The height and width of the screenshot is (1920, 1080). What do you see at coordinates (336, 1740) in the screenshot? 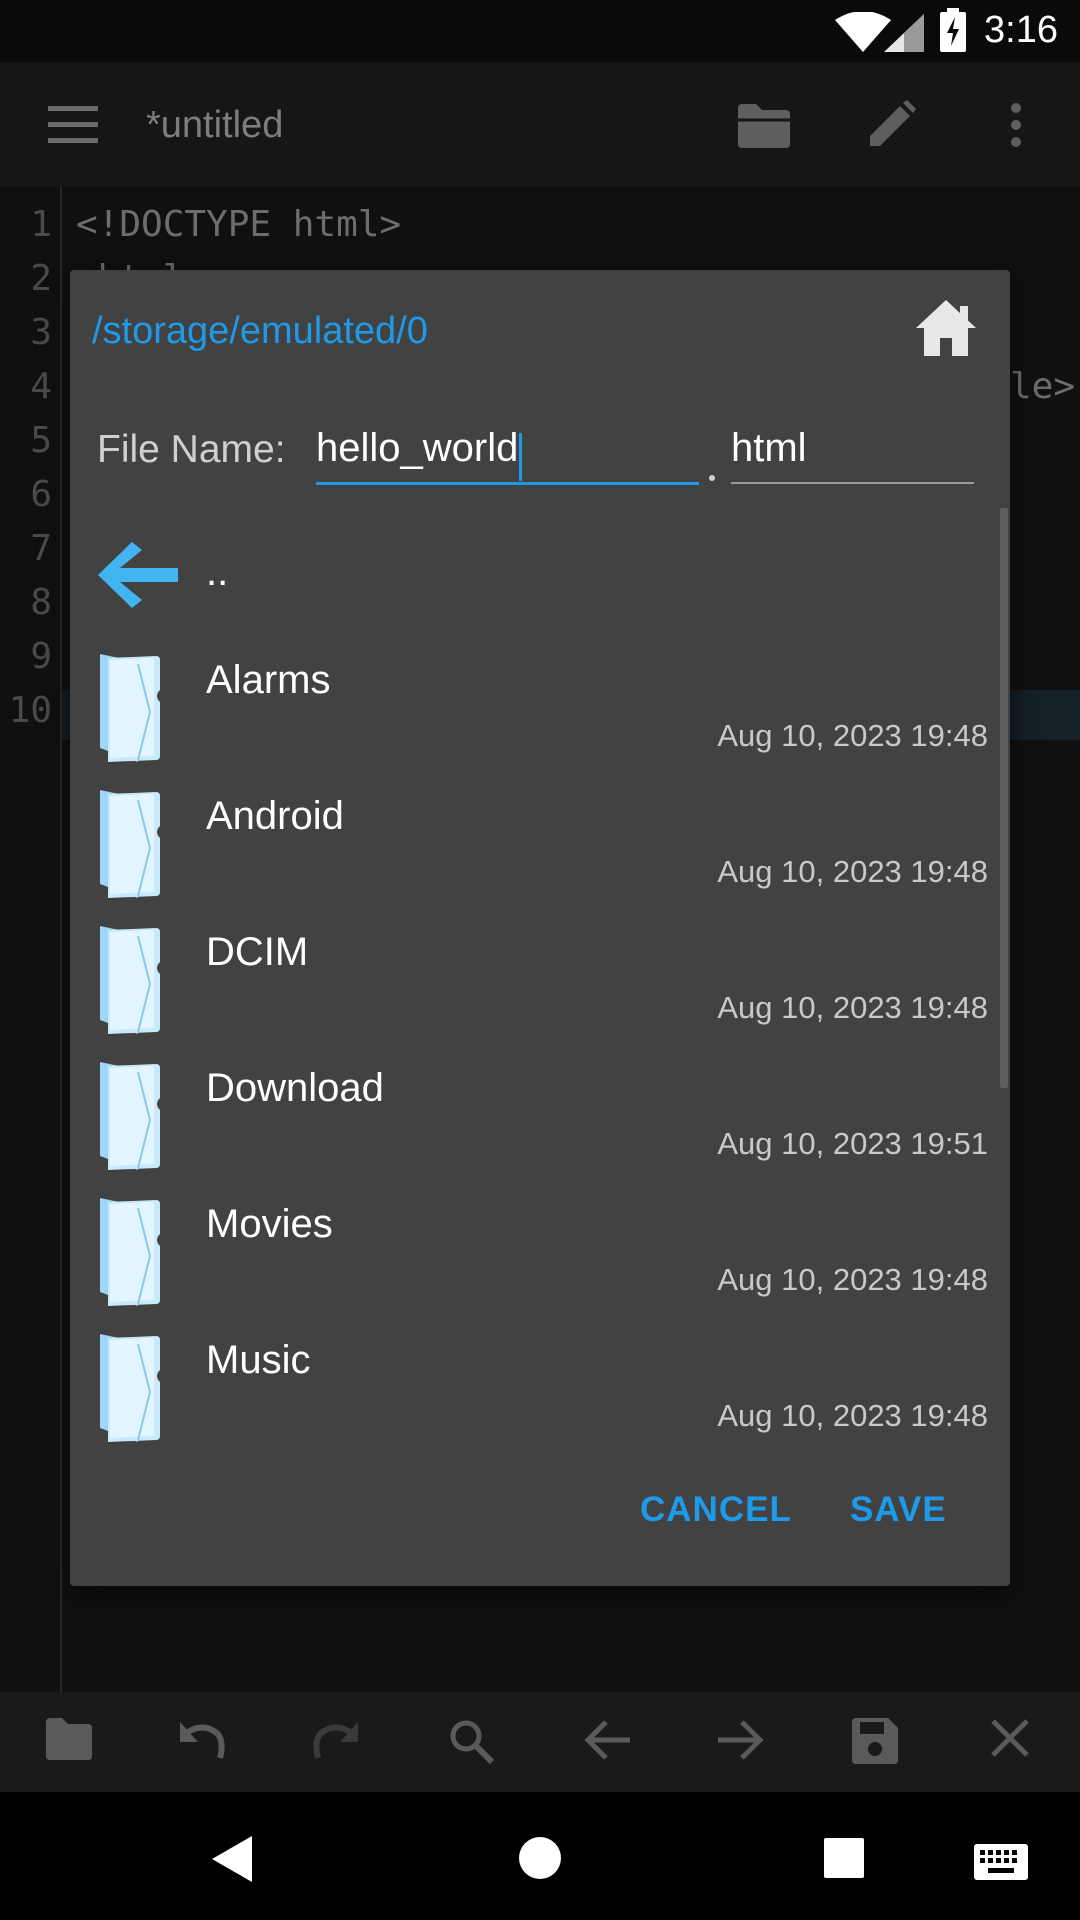
I see `redo-icon` at bounding box center [336, 1740].